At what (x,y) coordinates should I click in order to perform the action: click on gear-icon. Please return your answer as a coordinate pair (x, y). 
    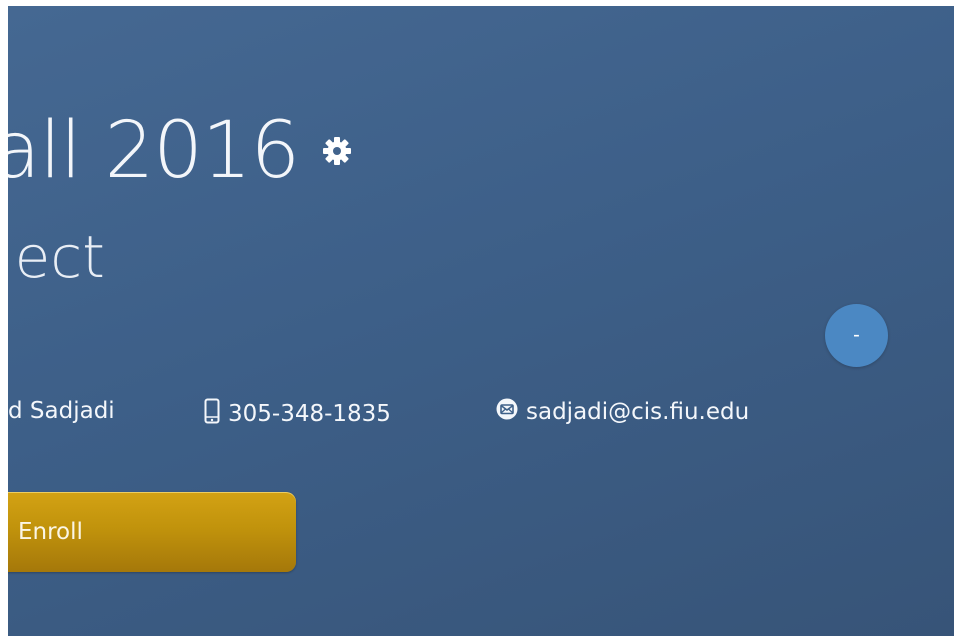
    Looking at the image, I should click on (337, 151).